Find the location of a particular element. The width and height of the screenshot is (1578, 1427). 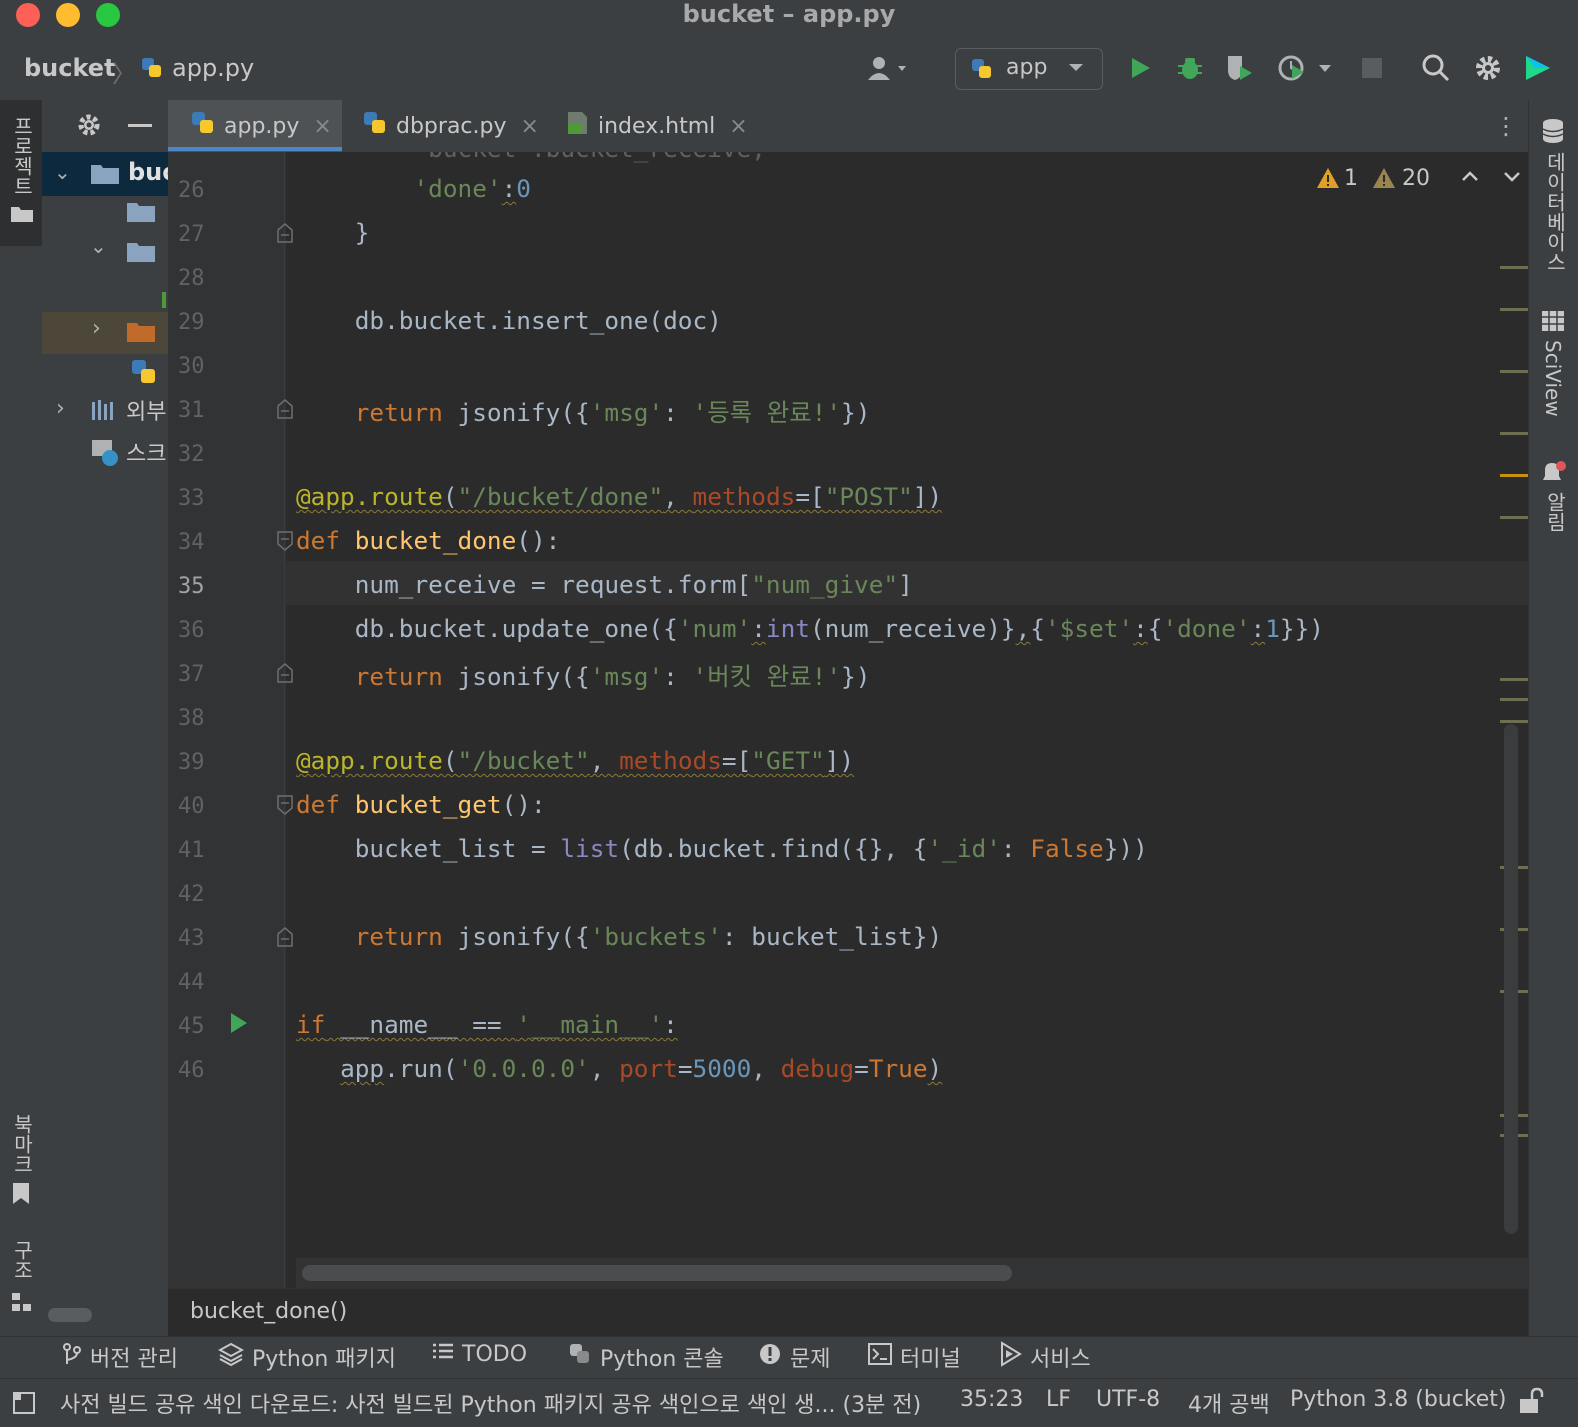

tab-app-py: app.py × is located at coordinates (255, 126).